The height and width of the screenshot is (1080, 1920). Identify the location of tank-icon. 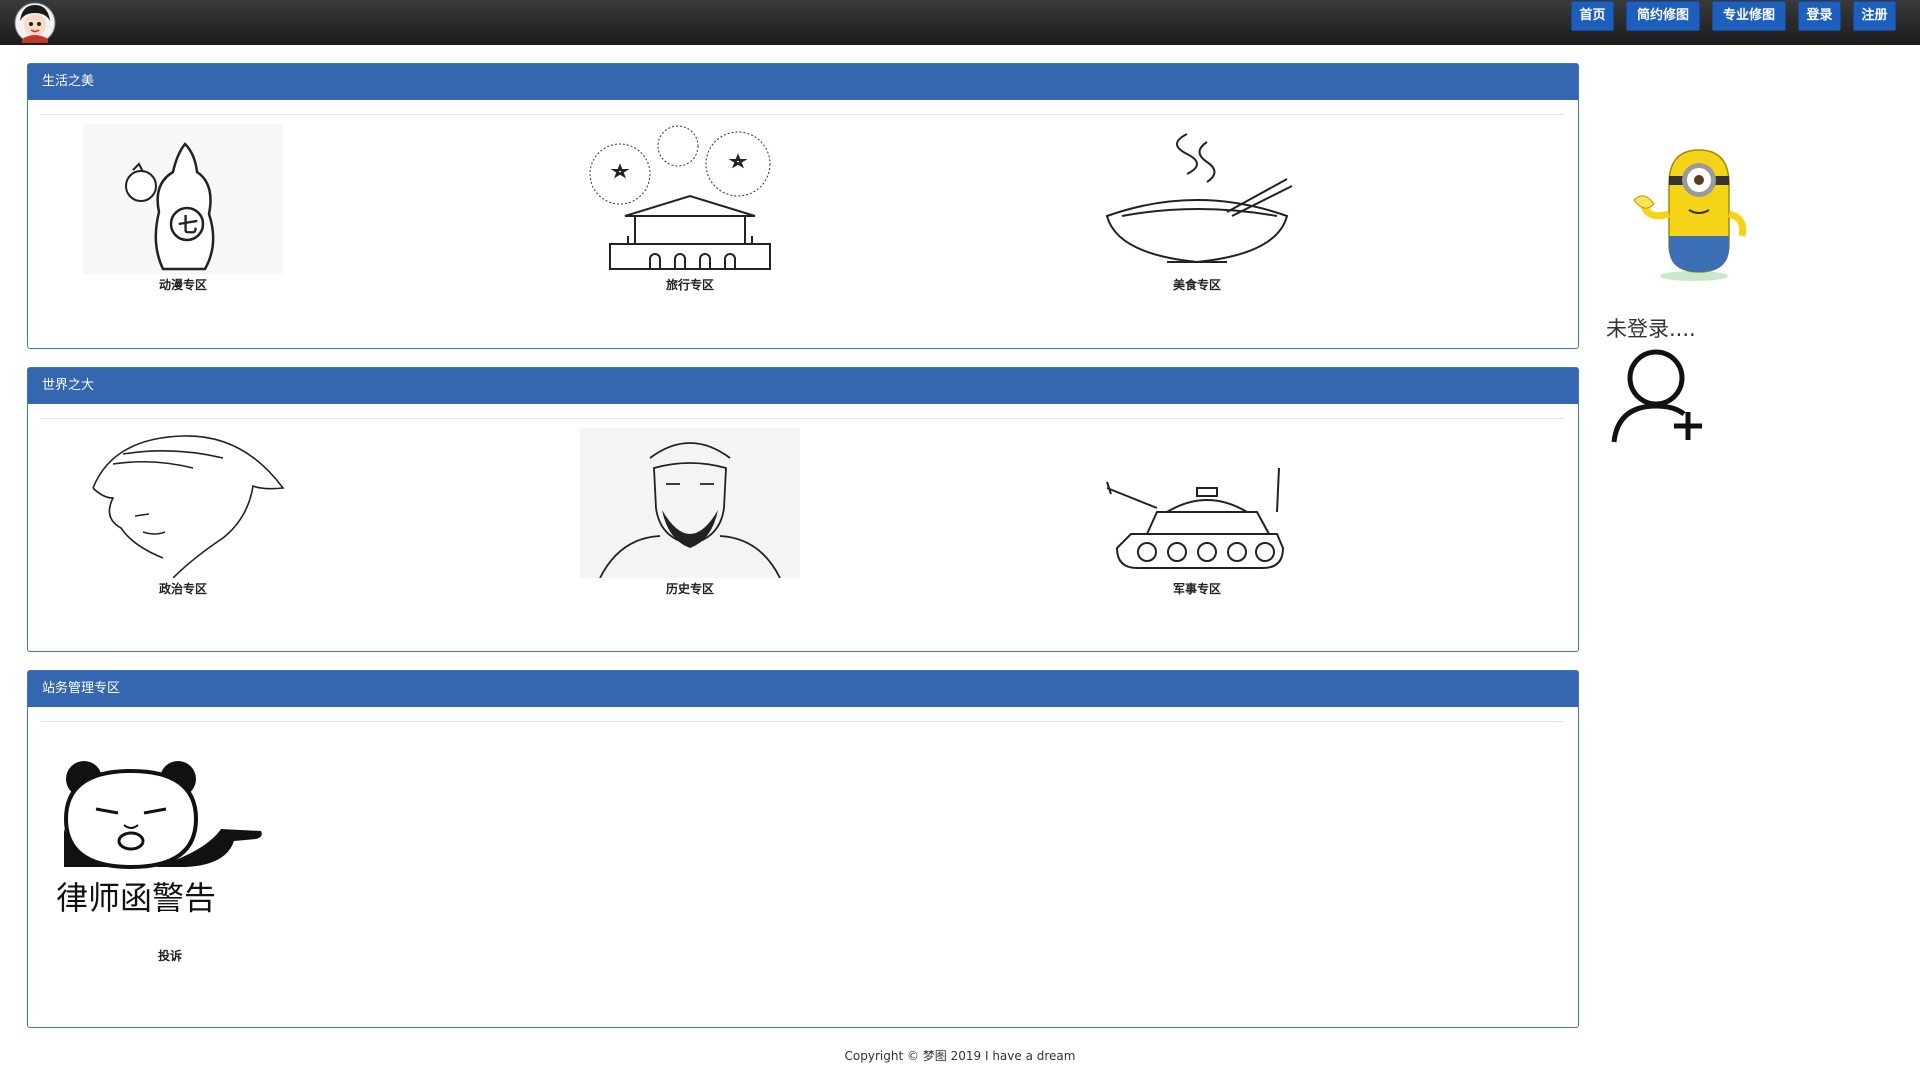
(1197, 503).